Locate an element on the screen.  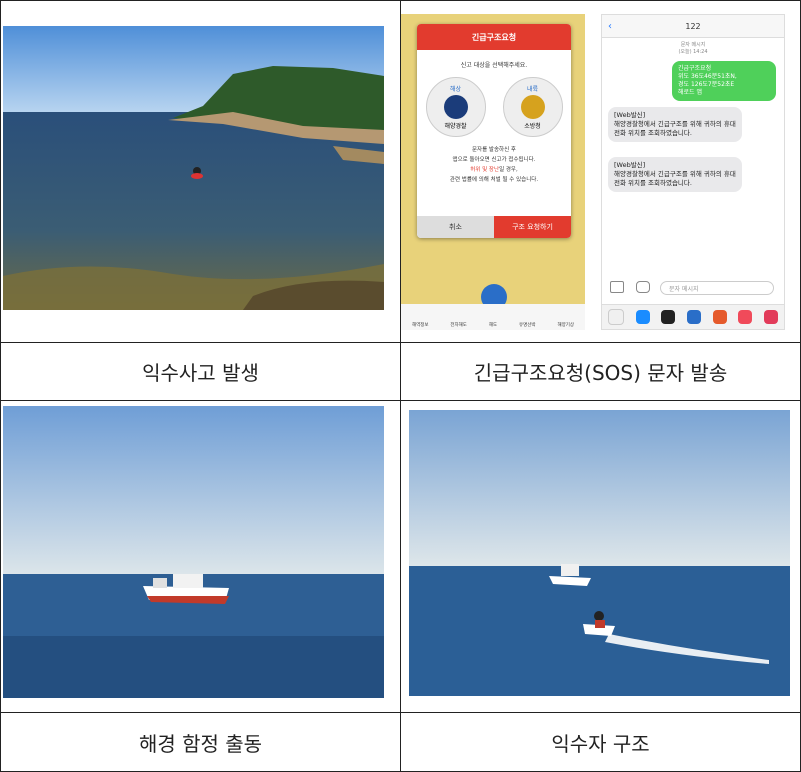
sms-number: 122 is located at coordinates (693, 26).